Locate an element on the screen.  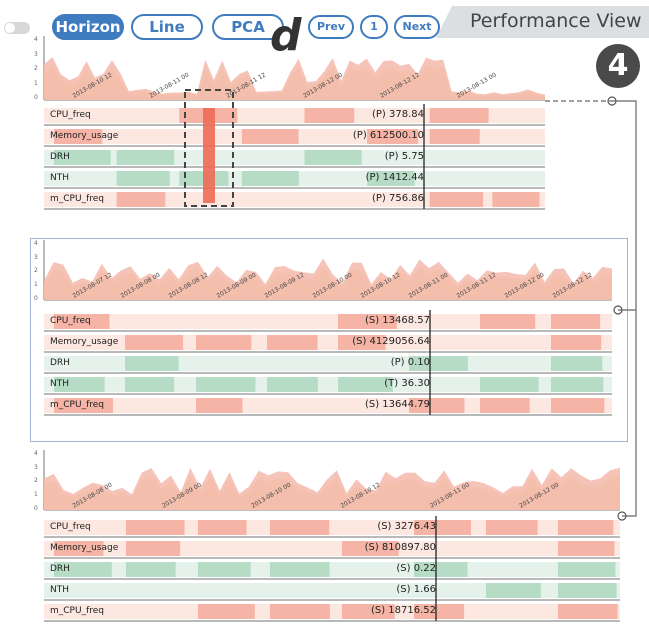
horizon-band is located at coordinates (332, 488).